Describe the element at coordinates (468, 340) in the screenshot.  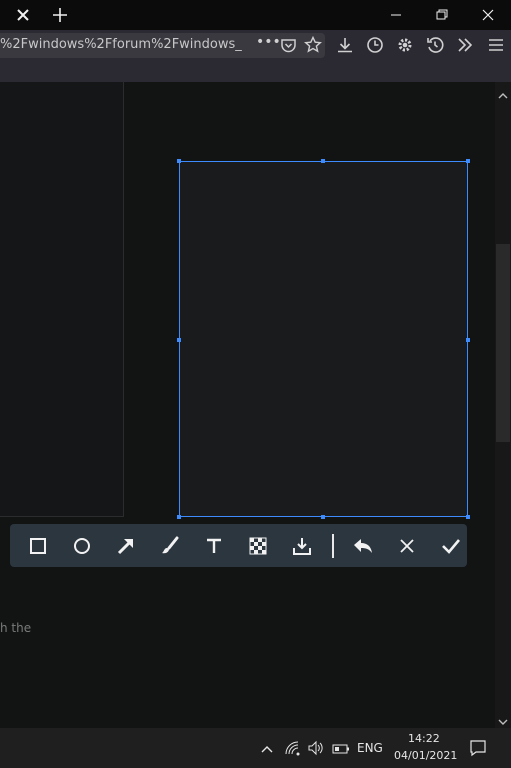
I see `resize-handle-right` at that location.